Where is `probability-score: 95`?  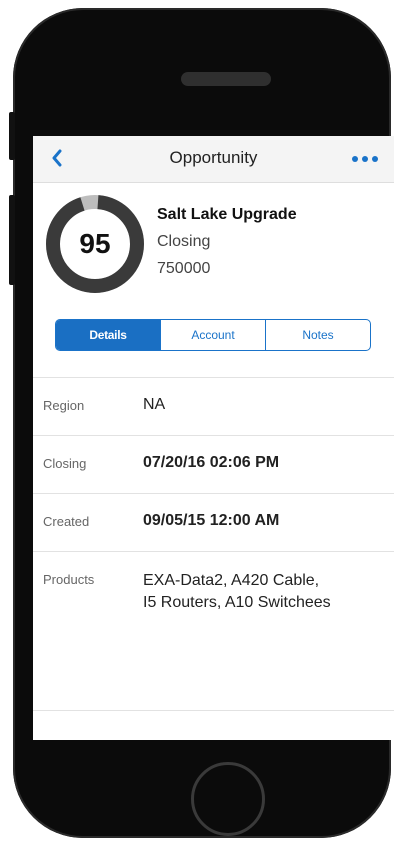 probability-score: 95 is located at coordinates (95, 243).